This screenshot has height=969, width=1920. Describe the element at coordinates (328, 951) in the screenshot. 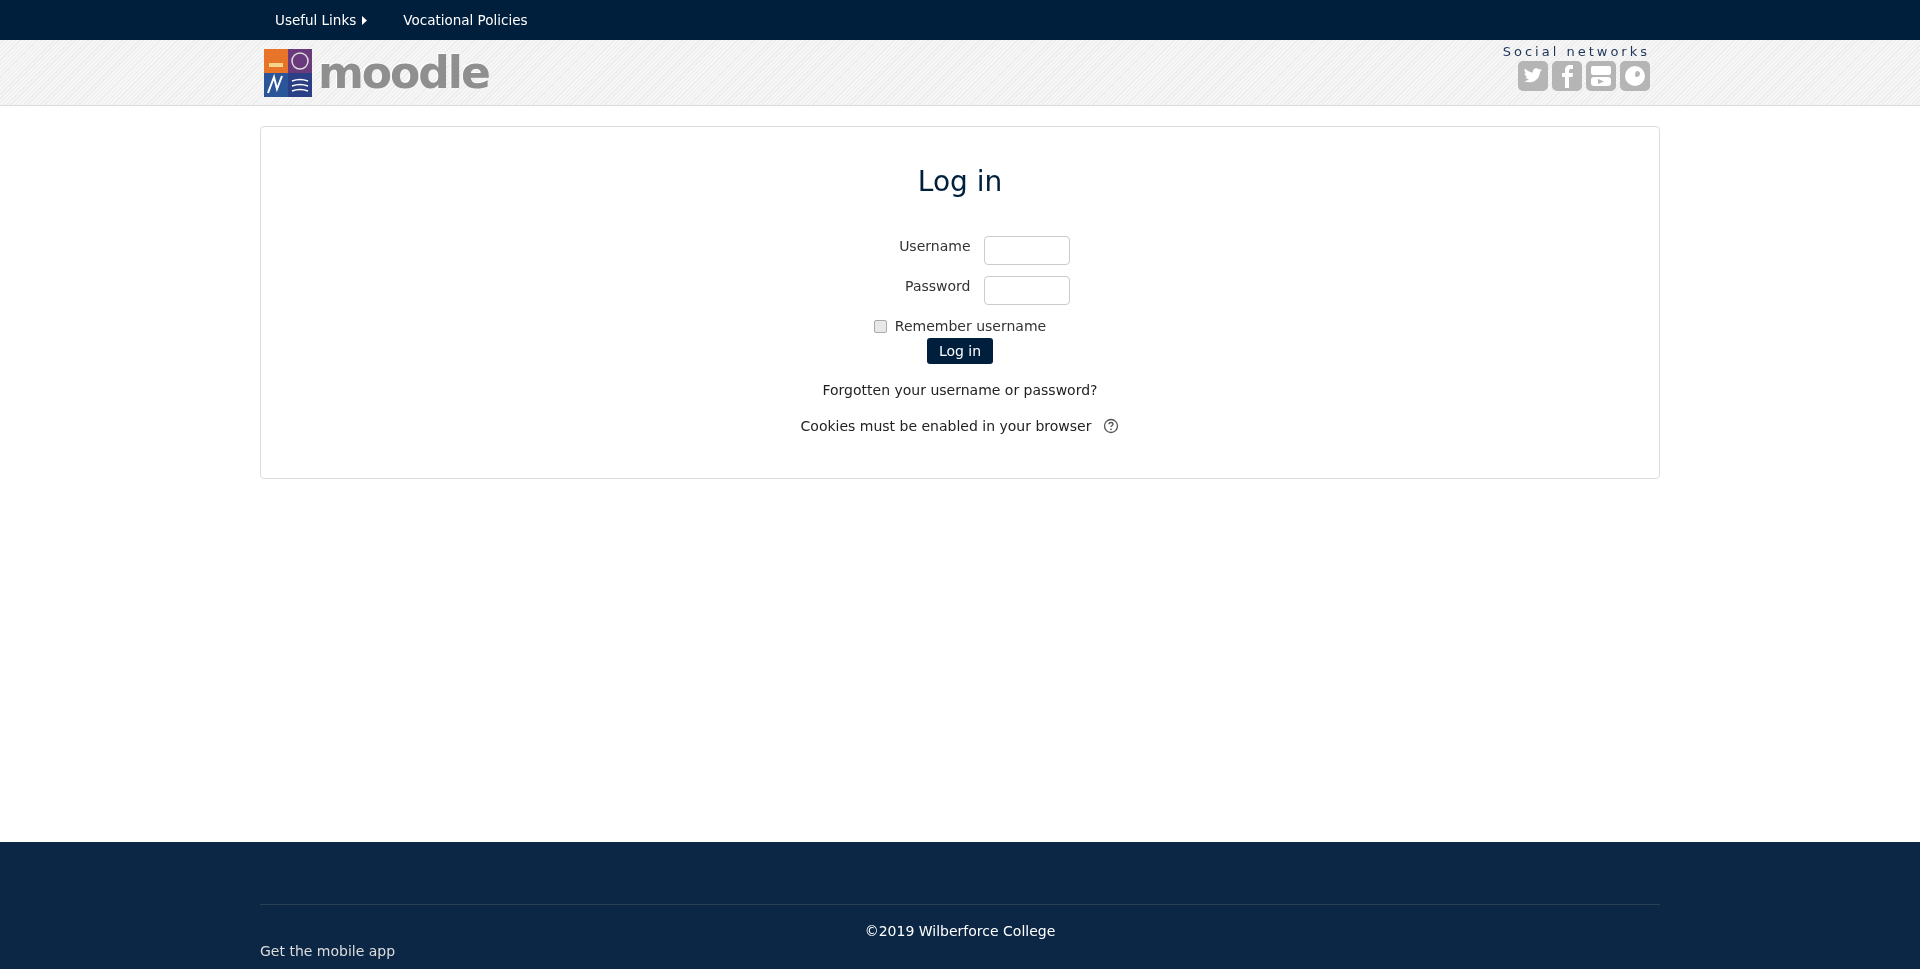

I see `mobile-app-link: Get the mobile app` at that location.